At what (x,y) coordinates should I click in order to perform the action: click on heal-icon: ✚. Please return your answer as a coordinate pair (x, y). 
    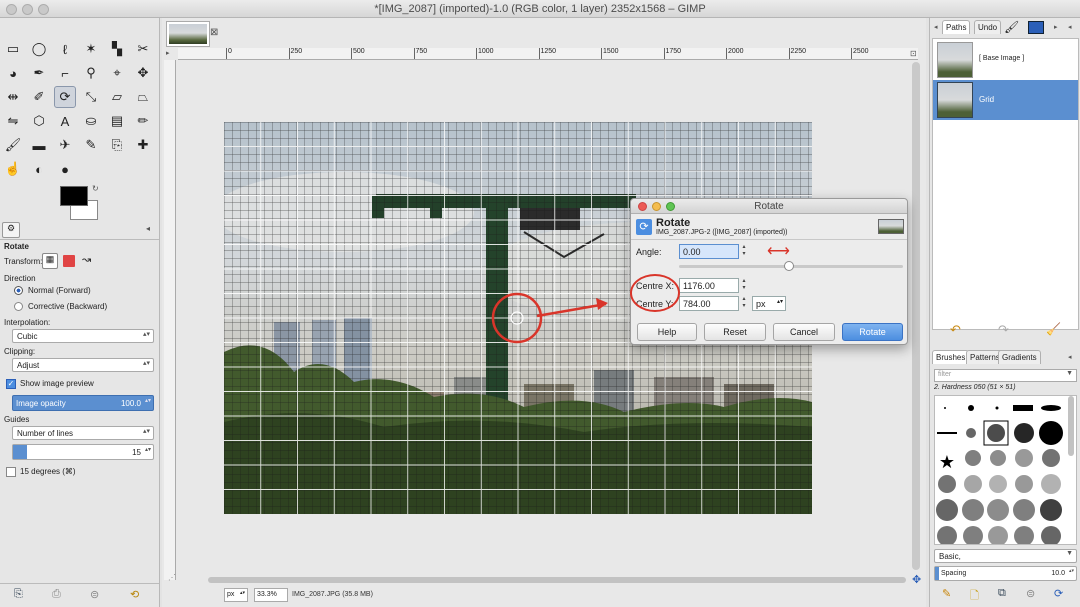
    Looking at the image, I should click on (143, 145).